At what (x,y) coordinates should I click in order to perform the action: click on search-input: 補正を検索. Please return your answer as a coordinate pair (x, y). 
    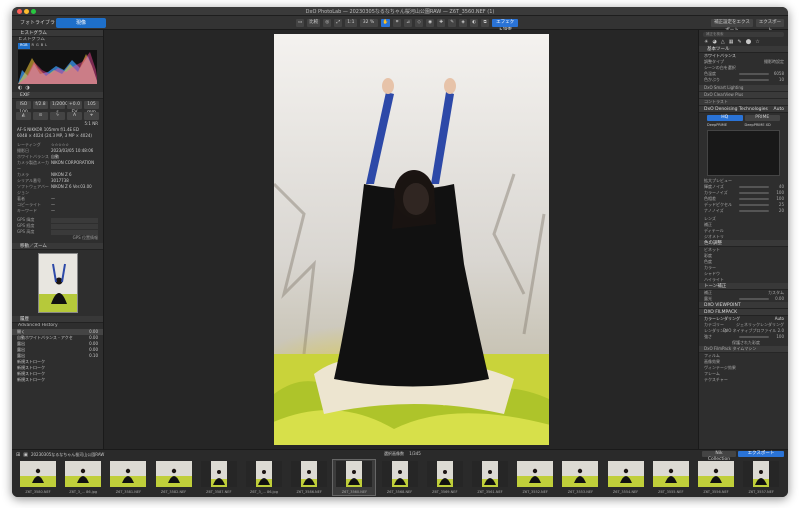
    Looking at the image, I should click on (743, 34).